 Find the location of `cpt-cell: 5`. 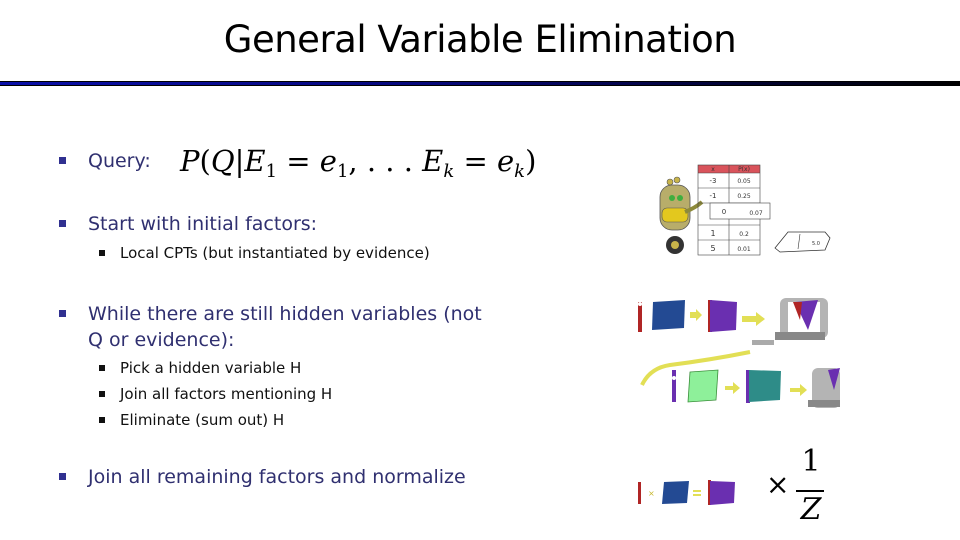

cpt-cell: 5 is located at coordinates (712, 248).